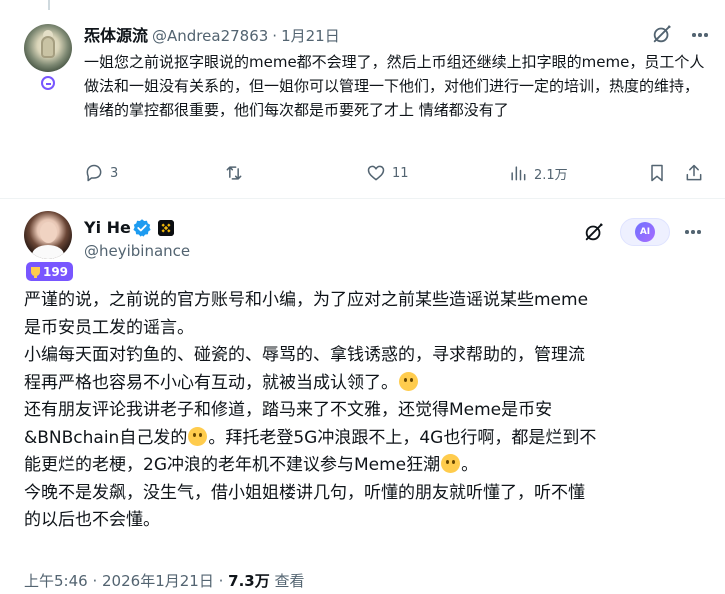 This screenshot has width=725, height=594. I want to click on share-button, so click(694, 173).